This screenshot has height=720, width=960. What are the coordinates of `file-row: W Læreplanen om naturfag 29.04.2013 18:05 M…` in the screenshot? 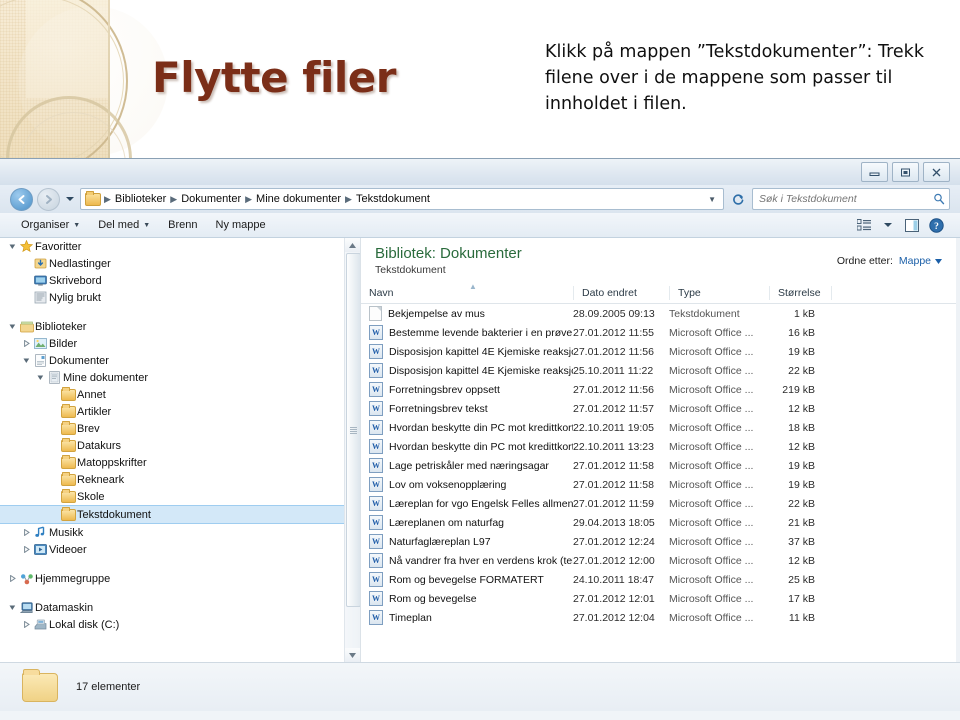 It's located at (660, 522).